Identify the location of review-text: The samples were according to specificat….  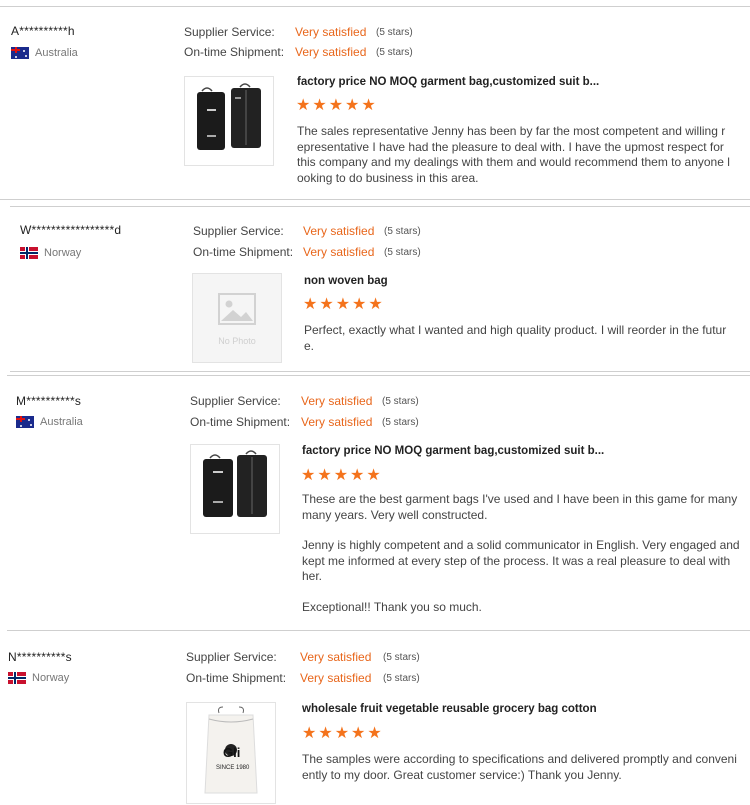
(520, 775).